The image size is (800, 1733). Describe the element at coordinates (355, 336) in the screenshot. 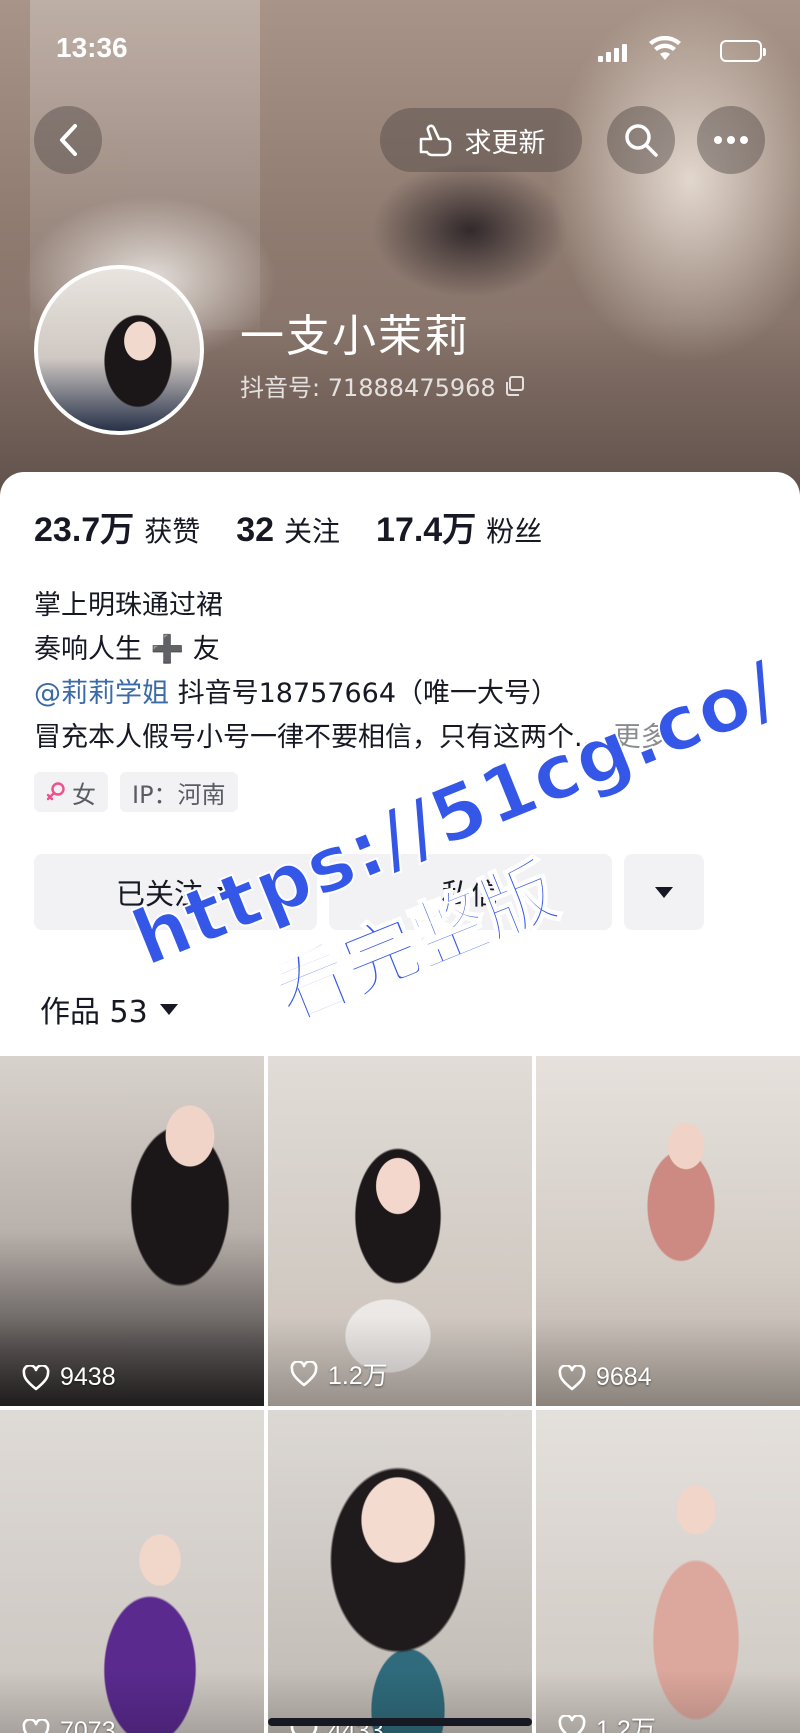

I see `profile-nickname: 一支小茉莉` at that location.